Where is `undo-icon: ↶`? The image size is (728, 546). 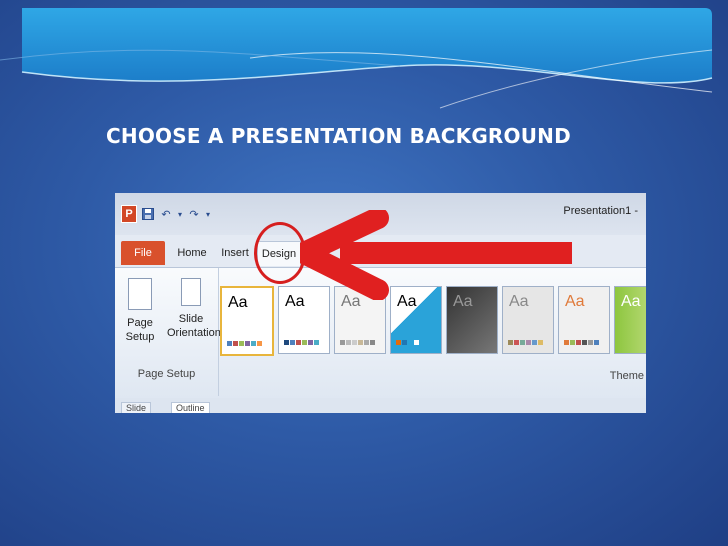 undo-icon: ↶ is located at coordinates (166, 214).